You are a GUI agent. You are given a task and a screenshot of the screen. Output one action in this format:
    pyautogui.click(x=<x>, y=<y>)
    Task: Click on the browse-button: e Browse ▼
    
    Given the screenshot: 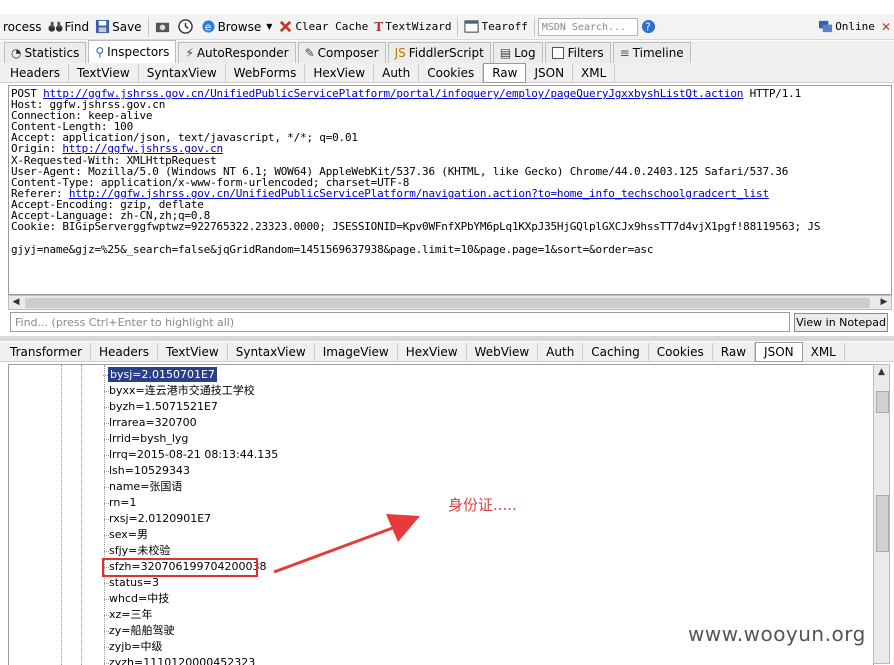 What is the action you would take?
    pyautogui.click(x=237, y=27)
    